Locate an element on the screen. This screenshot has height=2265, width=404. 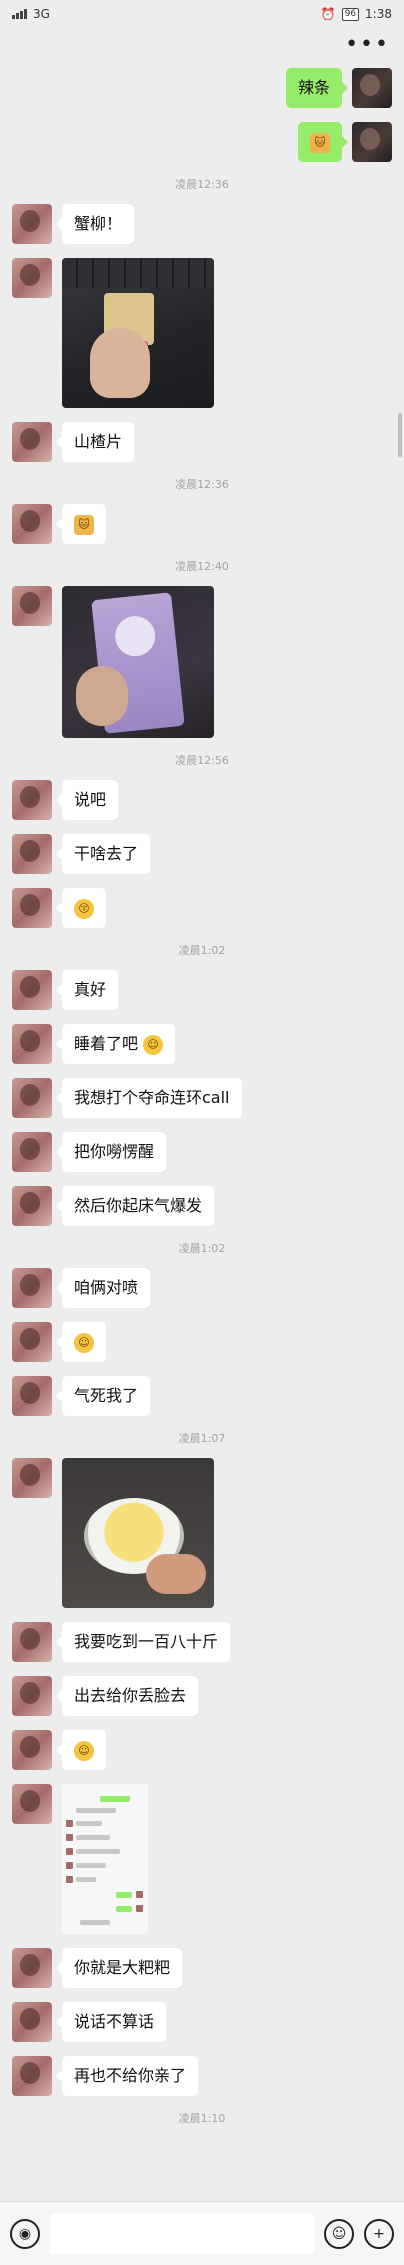
message-row-other: 干啥去了 is located at coordinates (202, 854).